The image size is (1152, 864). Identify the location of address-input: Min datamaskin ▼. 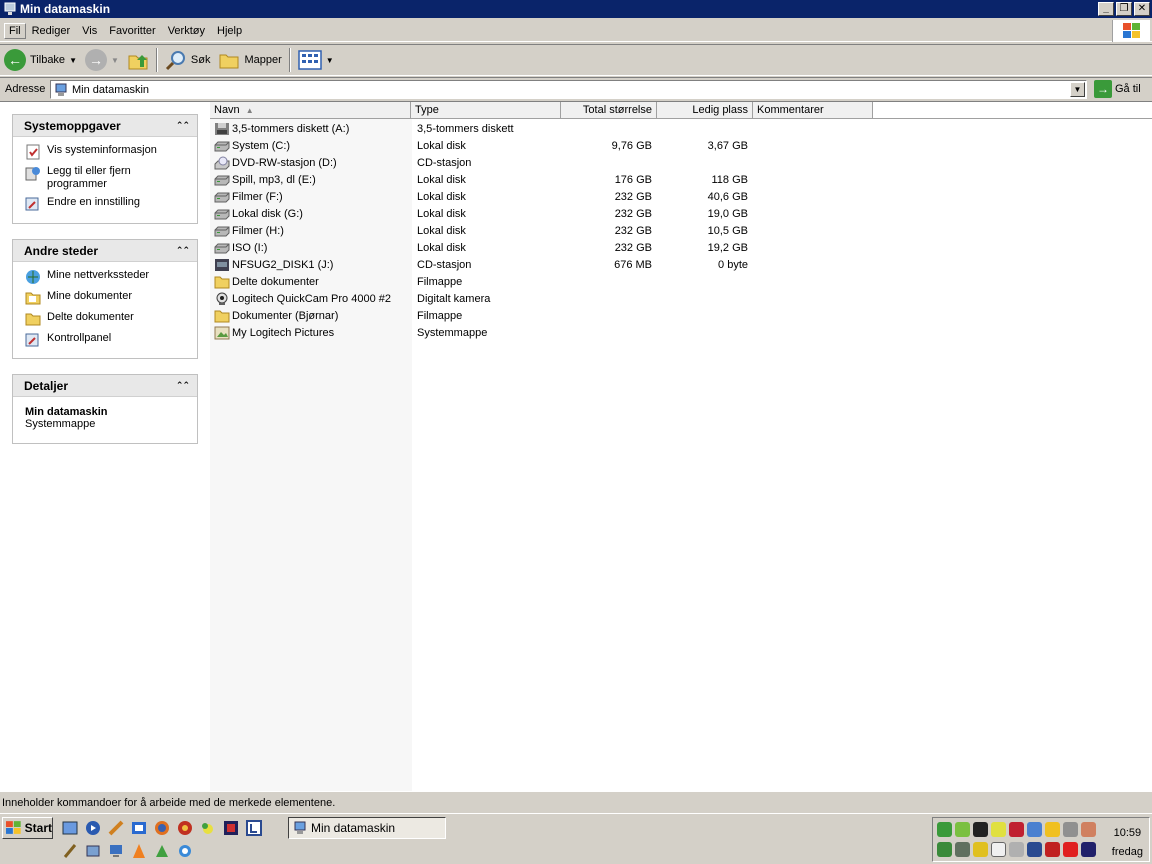
(568, 89).